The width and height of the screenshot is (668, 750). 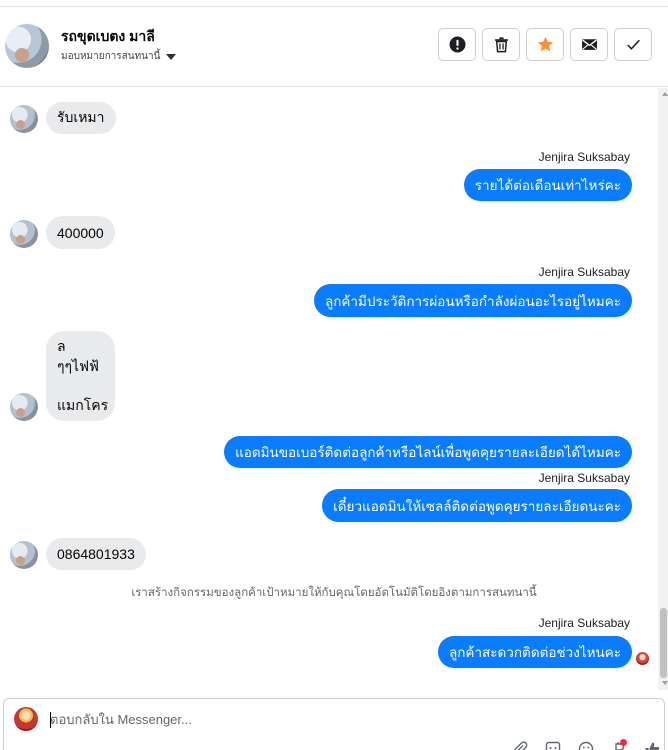 What do you see at coordinates (83, 404) in the screenshot?
I see `message-line: แมกโคร` at bounding box center [83, 404].